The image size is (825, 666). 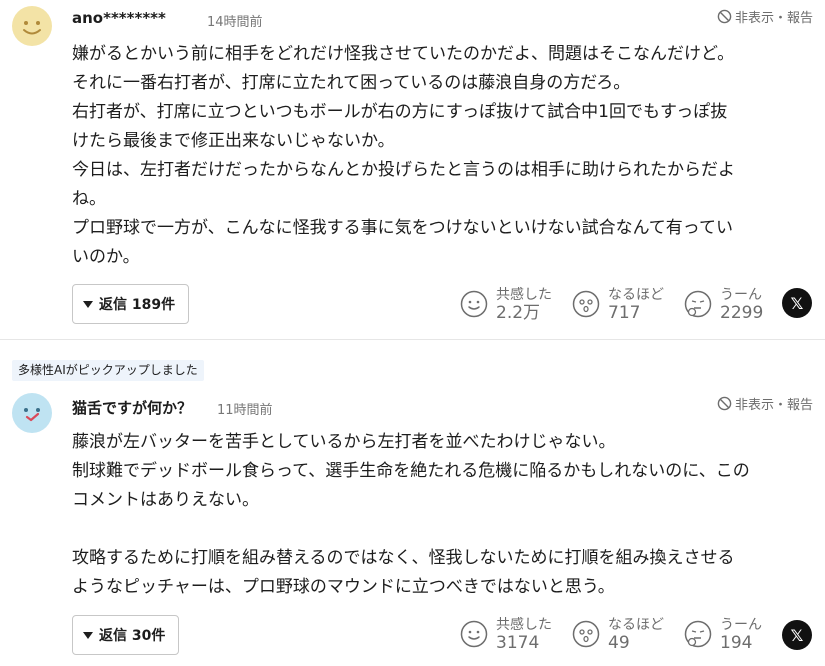 I want to click on divider, so click(x=412, y=339).